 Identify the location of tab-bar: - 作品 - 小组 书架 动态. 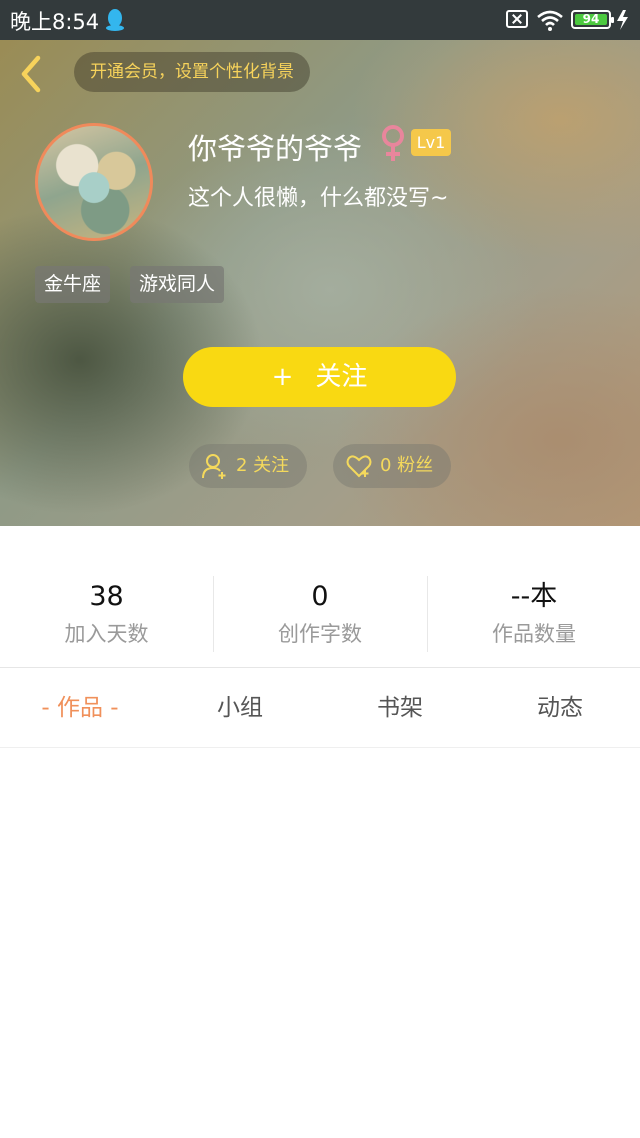
(320, 708).